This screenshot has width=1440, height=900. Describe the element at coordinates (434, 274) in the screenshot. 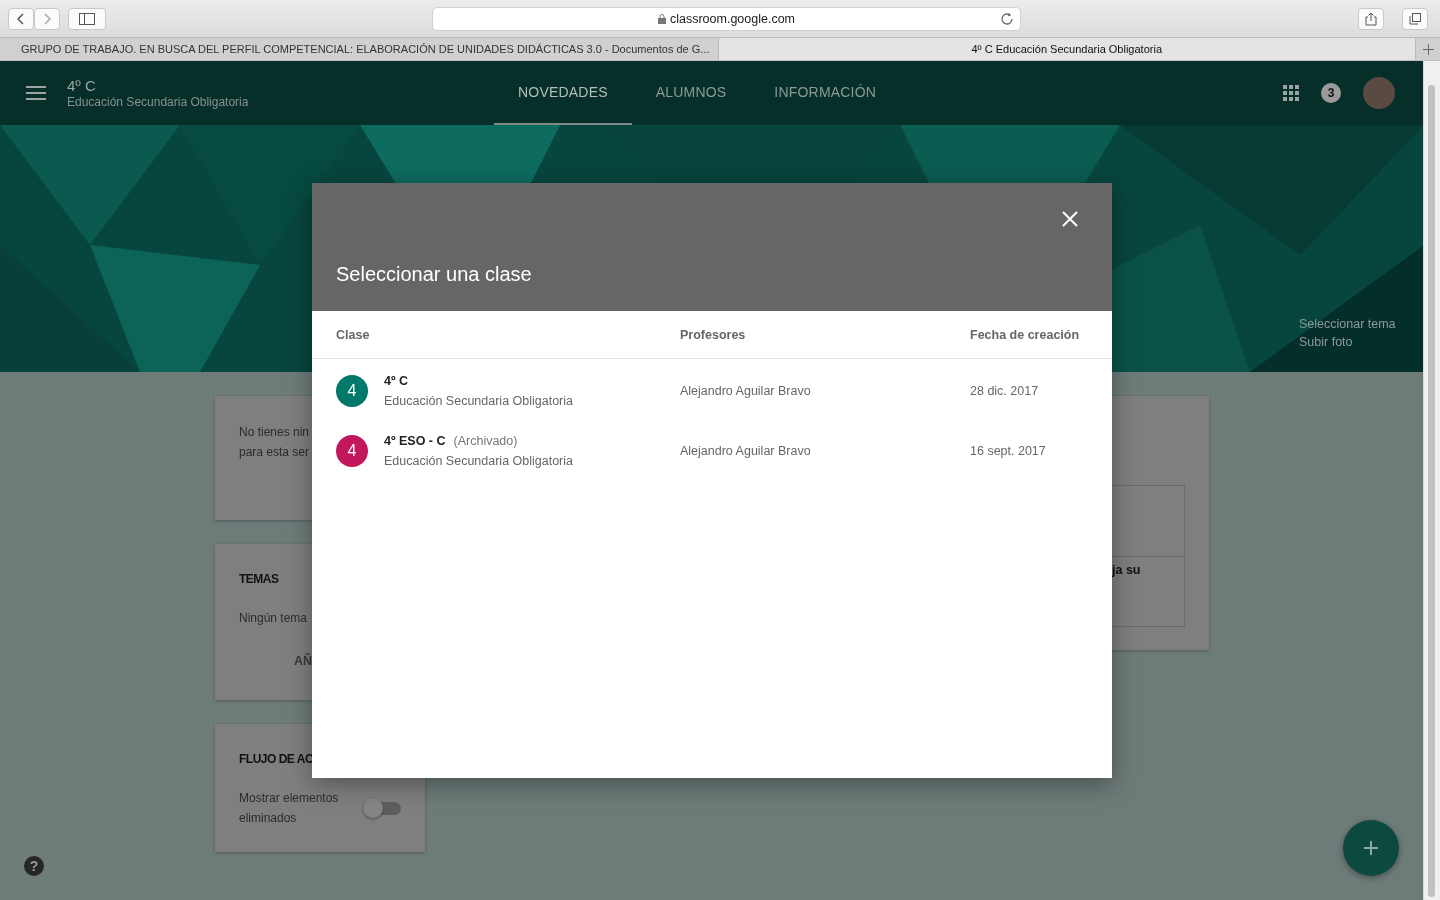

I see `dialog-title: Seleccionar una clase` at that location.